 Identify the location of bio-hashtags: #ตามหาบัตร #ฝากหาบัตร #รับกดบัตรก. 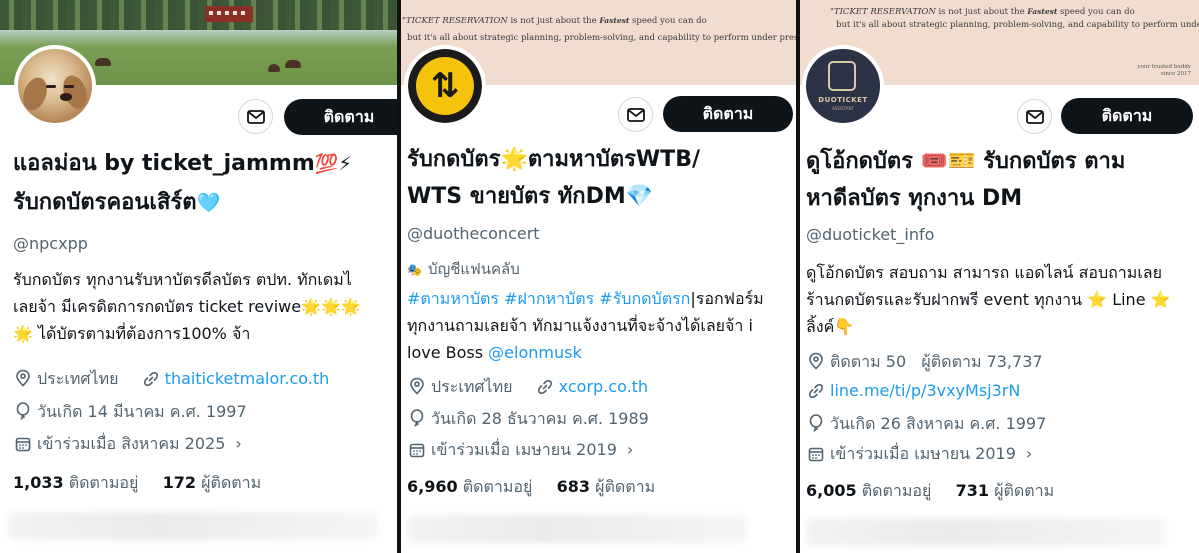
(548, 298).